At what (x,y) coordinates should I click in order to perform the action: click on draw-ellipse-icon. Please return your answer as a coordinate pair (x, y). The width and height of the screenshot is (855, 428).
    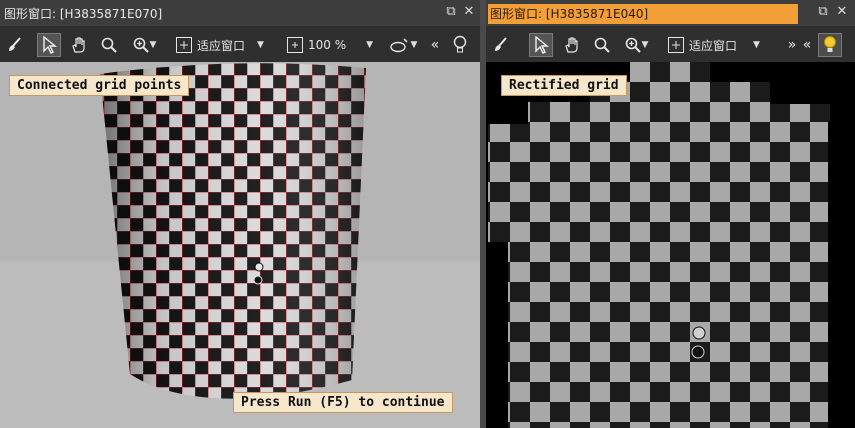
    Looking at the image, I should click on (398, 45).